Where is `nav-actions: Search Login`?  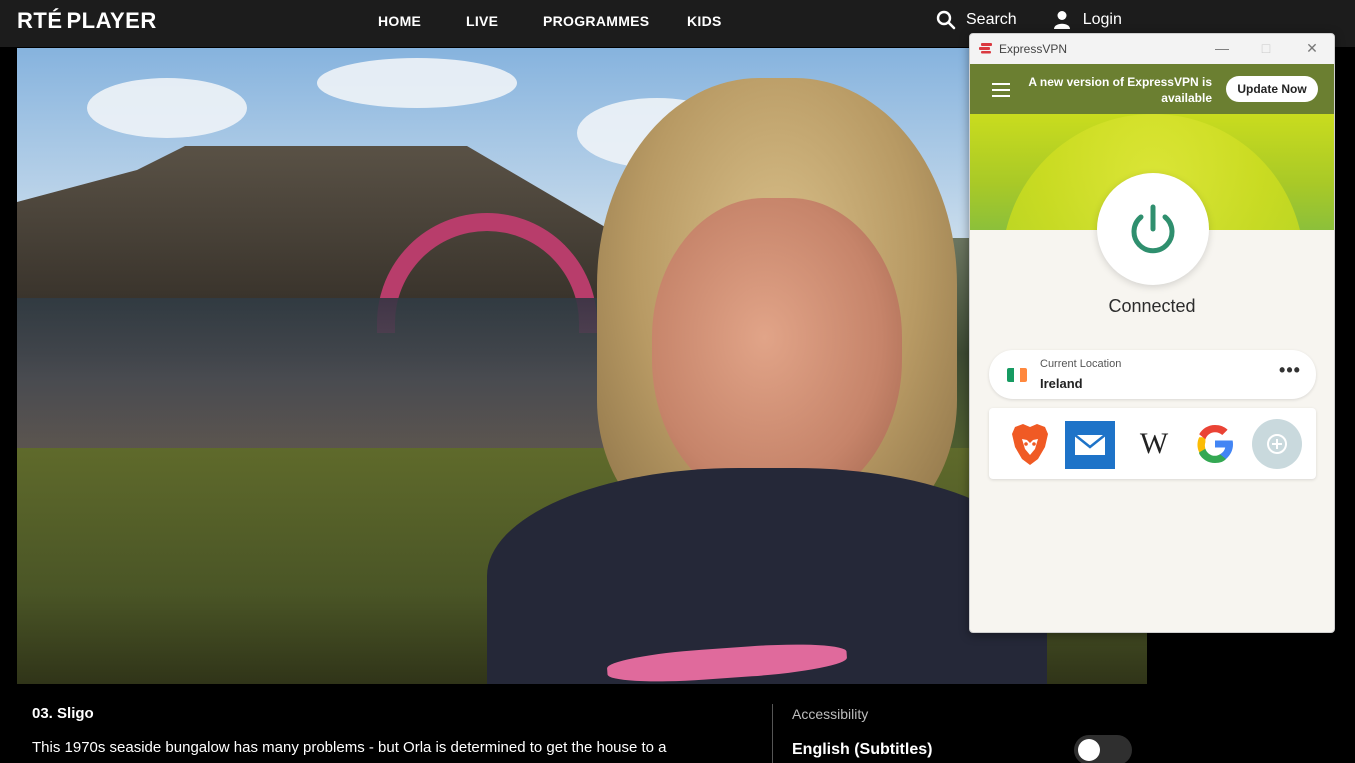 nav-actions: Search Login is located at coordinates (1029, 20).